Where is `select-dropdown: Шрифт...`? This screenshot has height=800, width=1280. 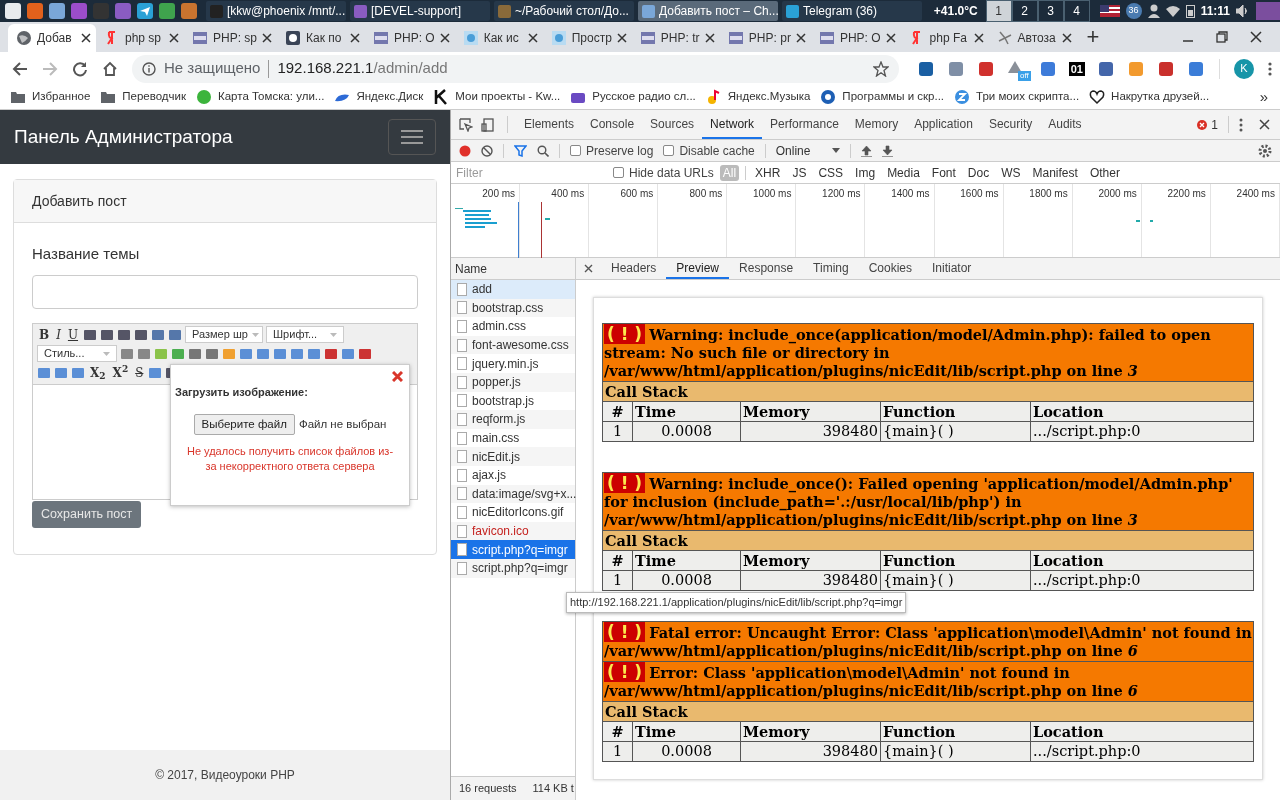 select-dropdown: Шрифт... is located at coordinates (305, 334).